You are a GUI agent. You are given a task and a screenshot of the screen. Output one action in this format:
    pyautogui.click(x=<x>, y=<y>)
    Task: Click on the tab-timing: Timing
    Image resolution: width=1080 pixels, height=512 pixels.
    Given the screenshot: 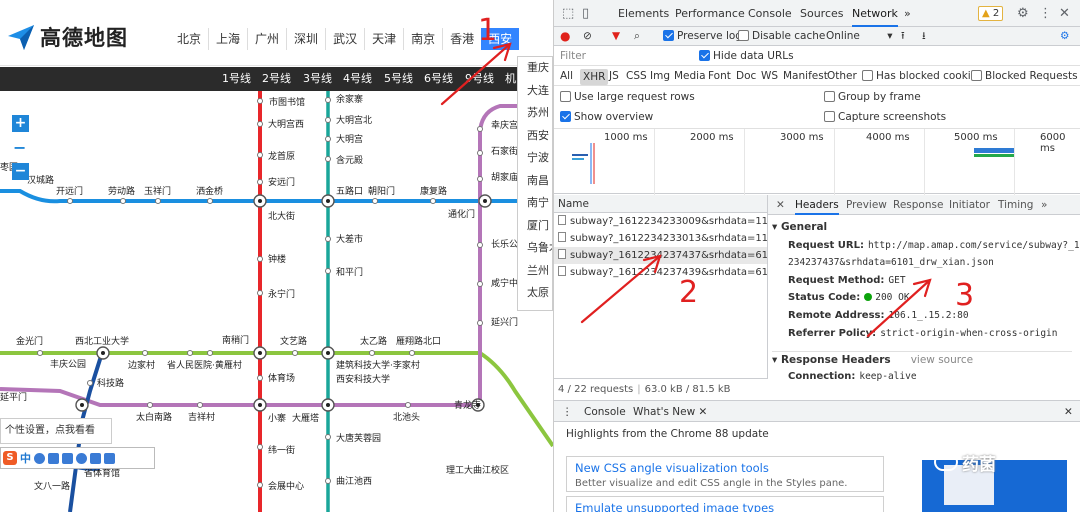 What is the action you would take?
    pyautogui.click(x=1015, y=205)
    